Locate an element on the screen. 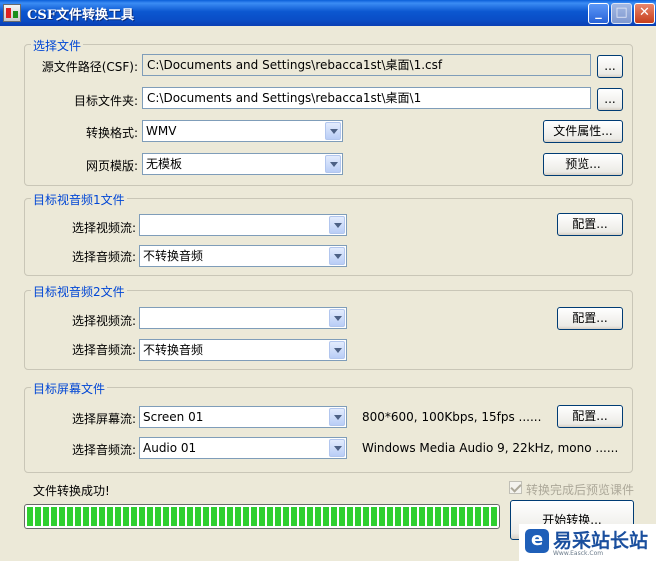  av1-audio-value: 不转换音频 is located at coordinates (173, 256).